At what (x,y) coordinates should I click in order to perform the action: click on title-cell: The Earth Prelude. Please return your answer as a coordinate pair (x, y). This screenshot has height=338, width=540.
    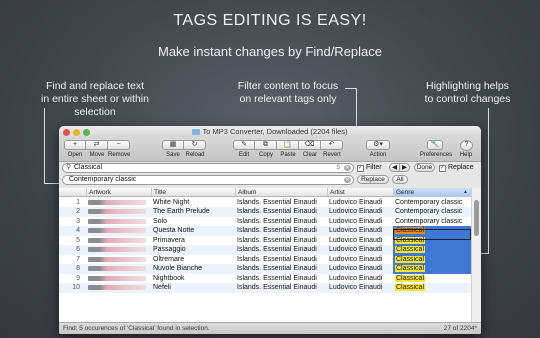
    Looking at the image, I should click on (192, 212).